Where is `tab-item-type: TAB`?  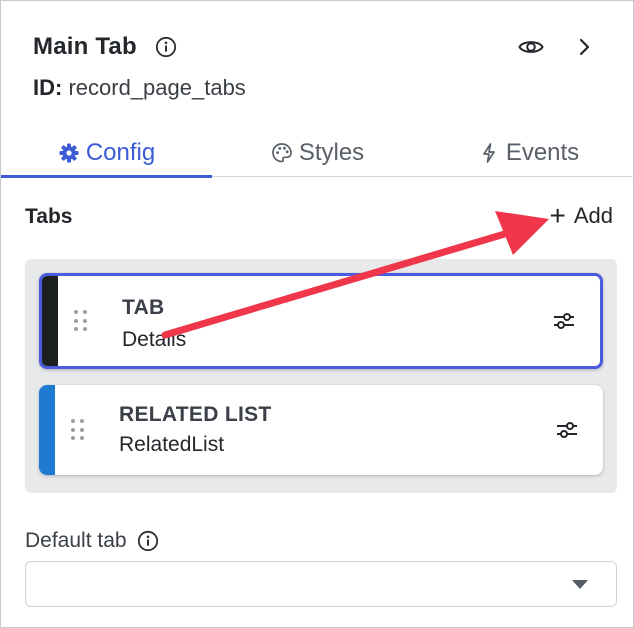 tab-item-type: TAB is located at coordinates (143, 307).